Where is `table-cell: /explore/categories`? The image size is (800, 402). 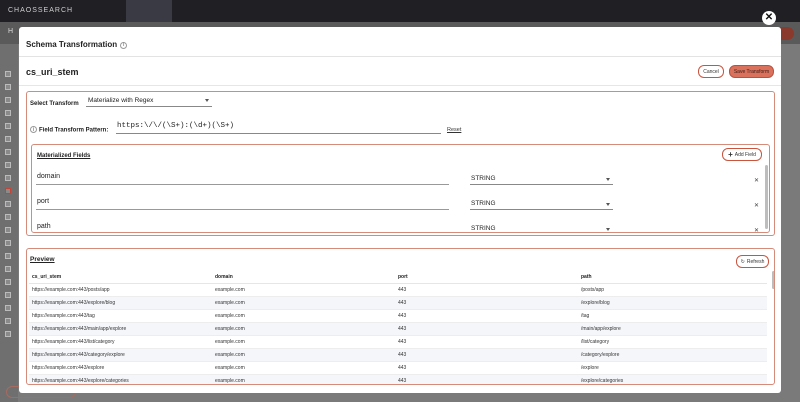
table-cell: /explore/categories is located at coordinates (672, 379).